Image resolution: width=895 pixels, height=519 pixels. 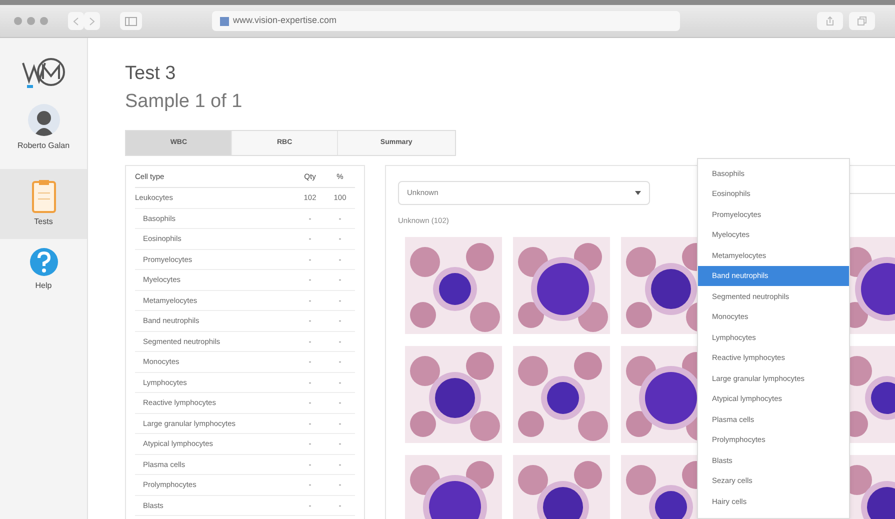 What do you see at coordinates (446, 21) in the screenshot?
I see `address-bar: www.vision-expertise.com` at bounding box center [446, 21].